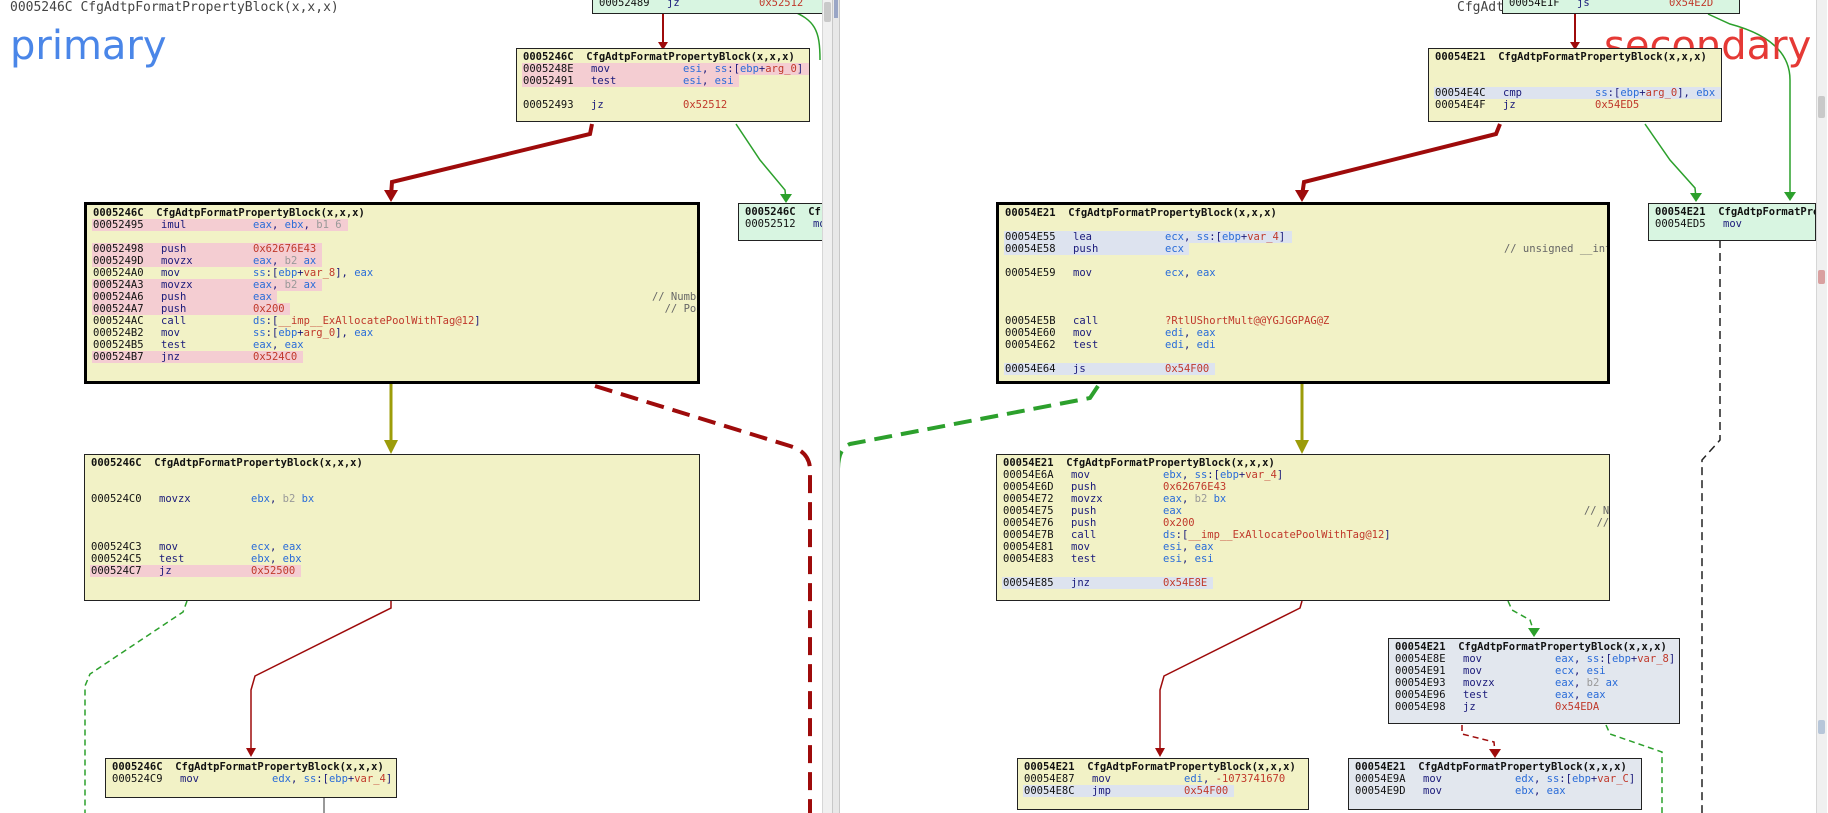 The height and width of the screenshot is (813, 1828). I want to click on instruction-row: 000524A7 push 0x200 // PoolType, so click(394, 309).